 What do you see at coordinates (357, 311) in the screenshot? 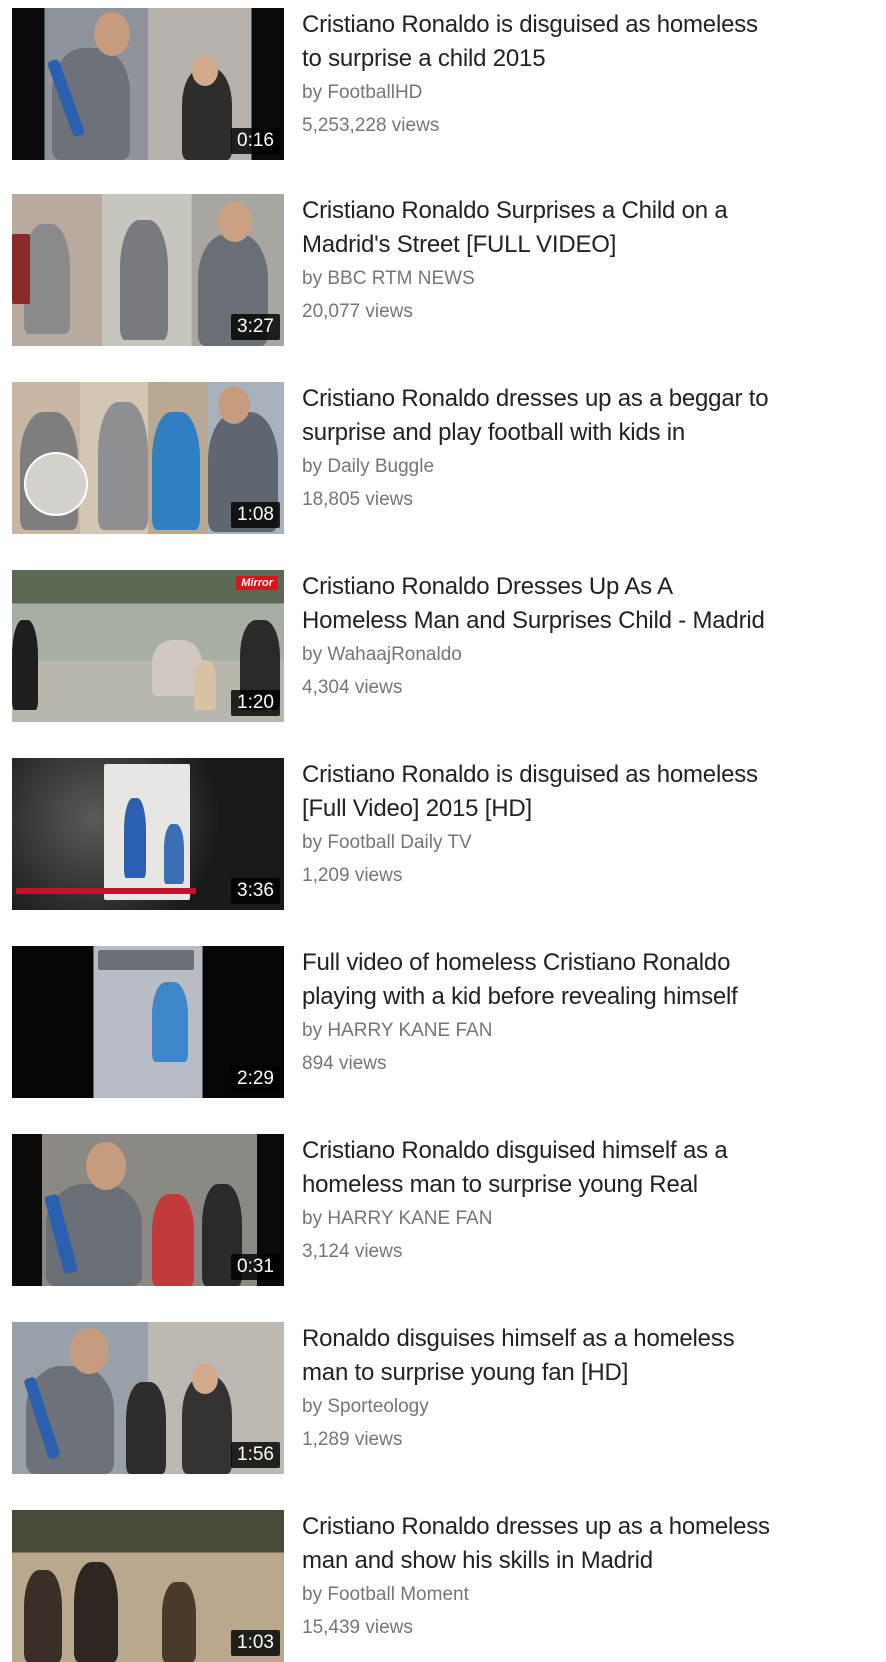
I see `view-count: 20,077 views` at bounding box center [357, 311].